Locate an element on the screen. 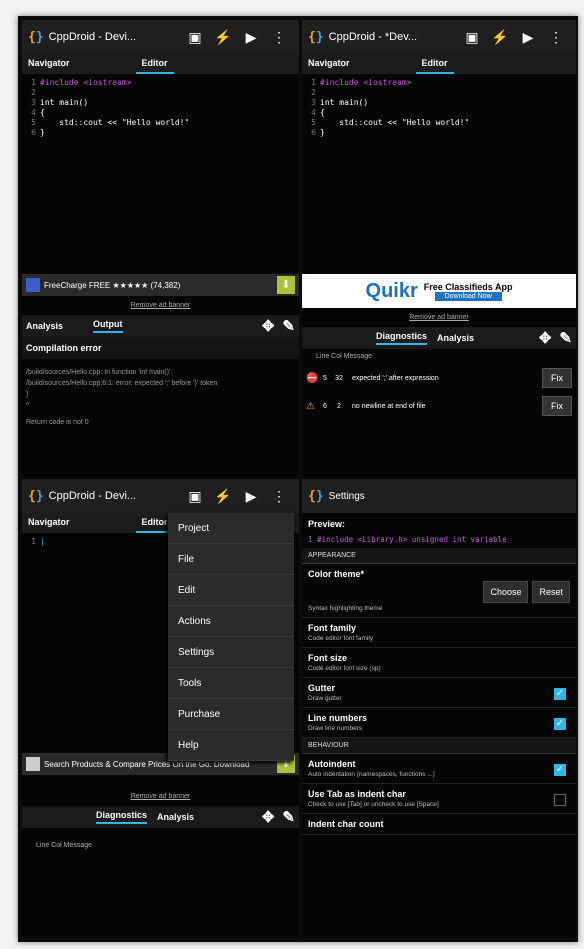  menu-item-settings: Settings is located at coordinates (231, 652).